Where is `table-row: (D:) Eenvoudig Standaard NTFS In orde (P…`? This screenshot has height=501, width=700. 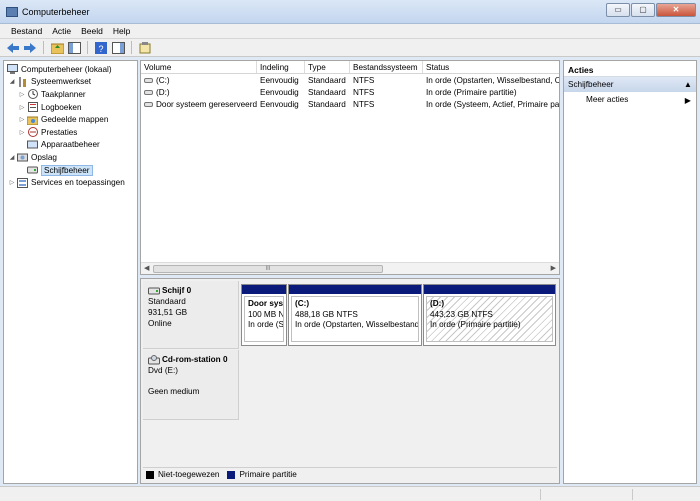 table-row: (D:) Eenvoudig Standaard NTFS In orde (P… is located at coordinates (350, 92).